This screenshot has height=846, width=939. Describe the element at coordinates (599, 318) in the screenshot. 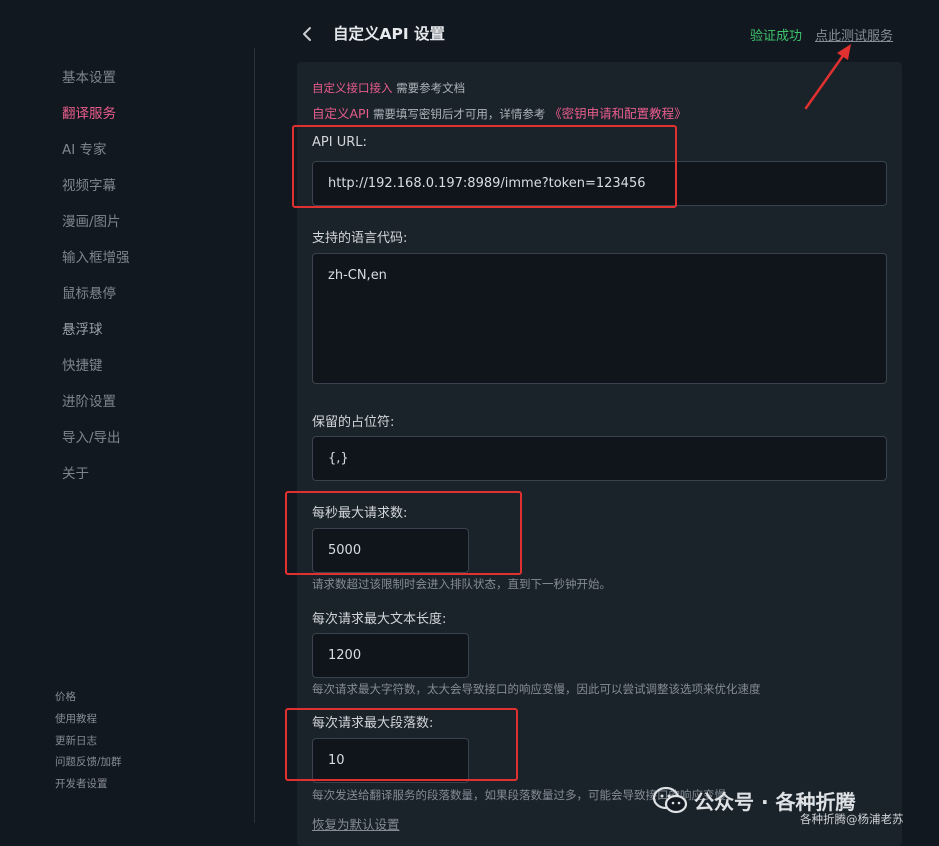

I see `lang-codes-textarea: zh-CN,en` at that location.